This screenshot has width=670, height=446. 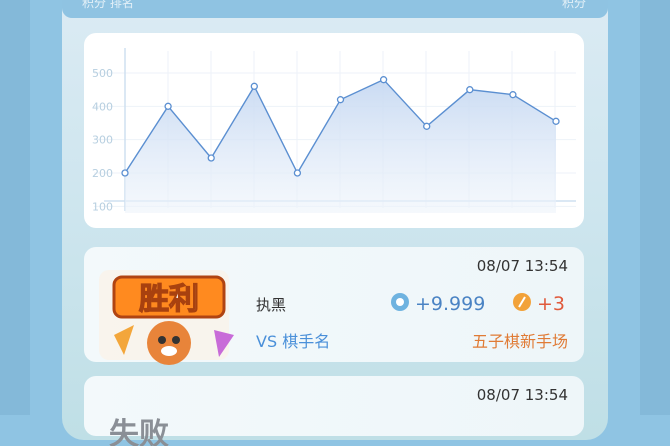 What do you see at coordinates (655, 207) in the screenshot?
I see `right-gutter` at bounding box center [655, 207].